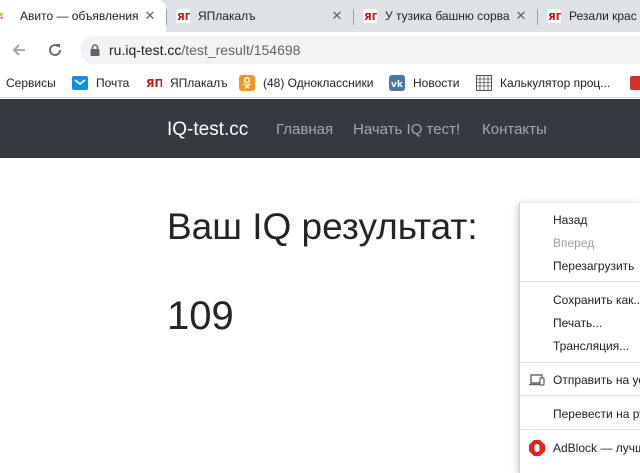  I want to click on menu-item-send-to-device: Отправить на уст, so click(580, 380).